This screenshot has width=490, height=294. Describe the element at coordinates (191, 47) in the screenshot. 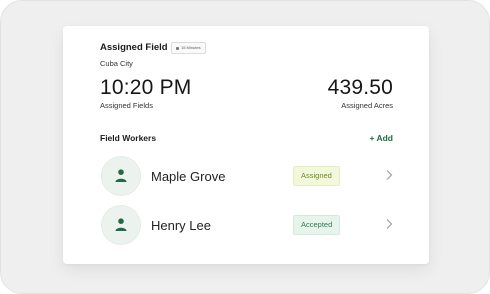

I see `time-chip-label: 15 Minutes` at that location.